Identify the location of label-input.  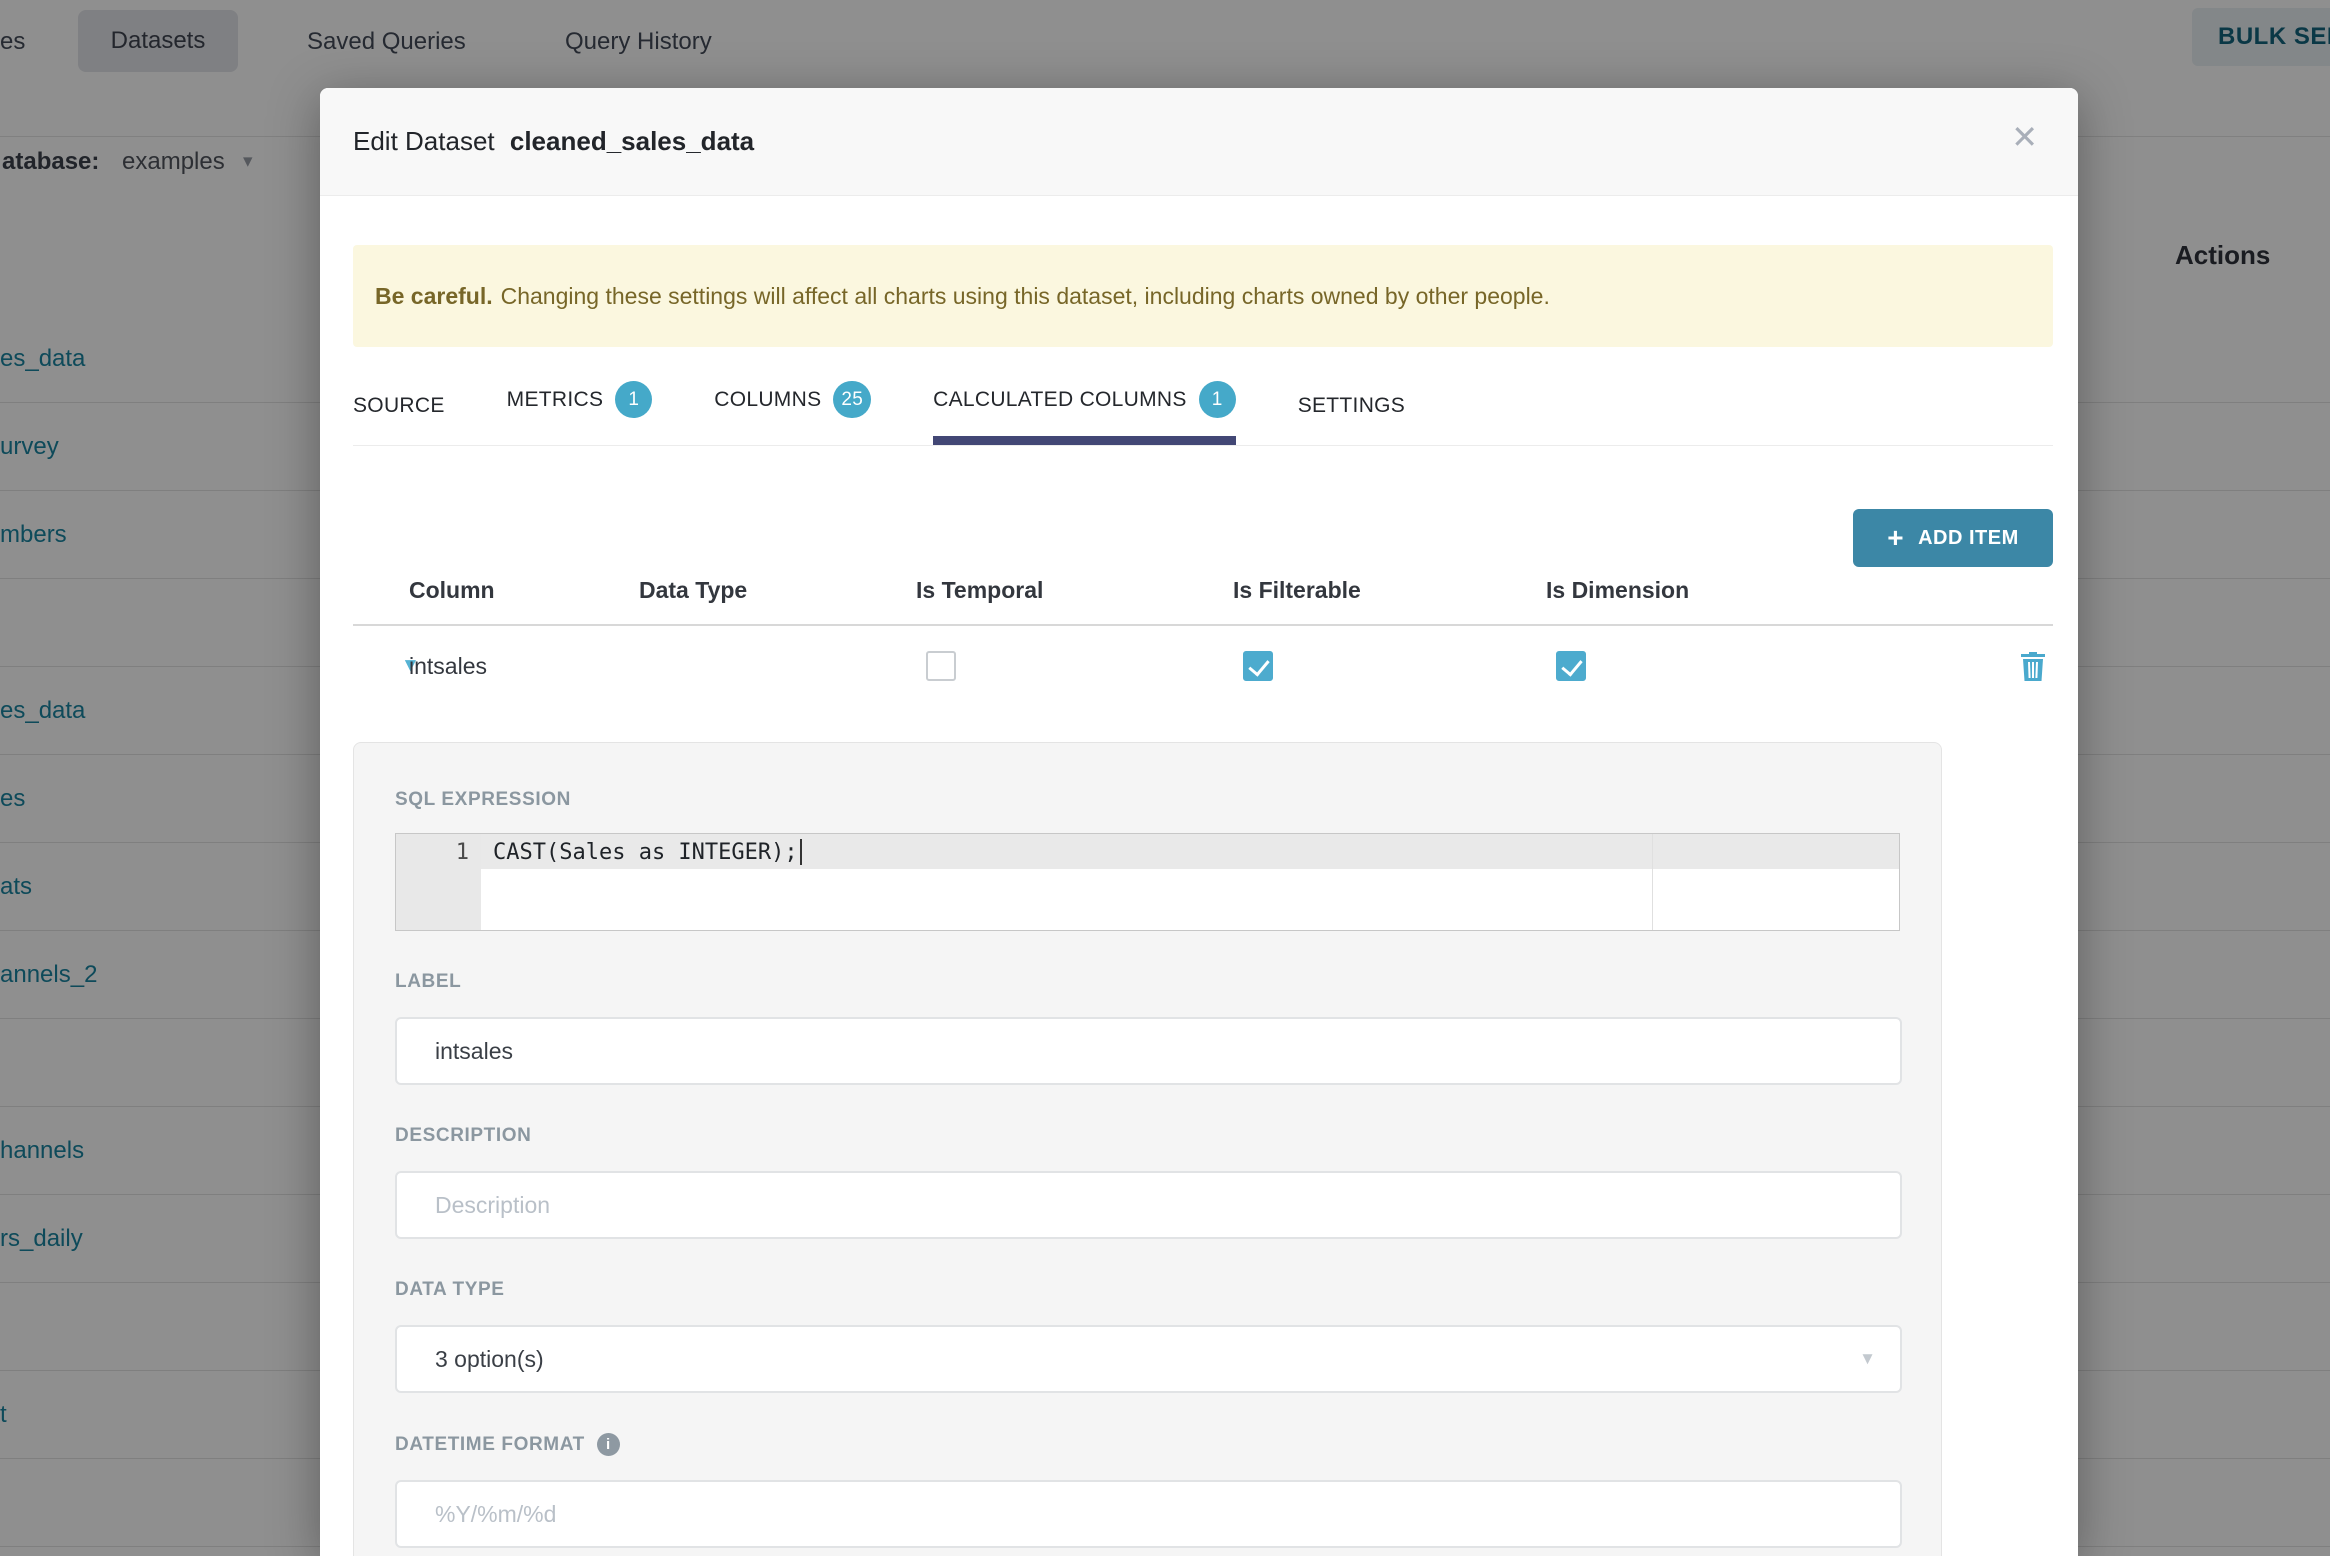
(1148, 1051).